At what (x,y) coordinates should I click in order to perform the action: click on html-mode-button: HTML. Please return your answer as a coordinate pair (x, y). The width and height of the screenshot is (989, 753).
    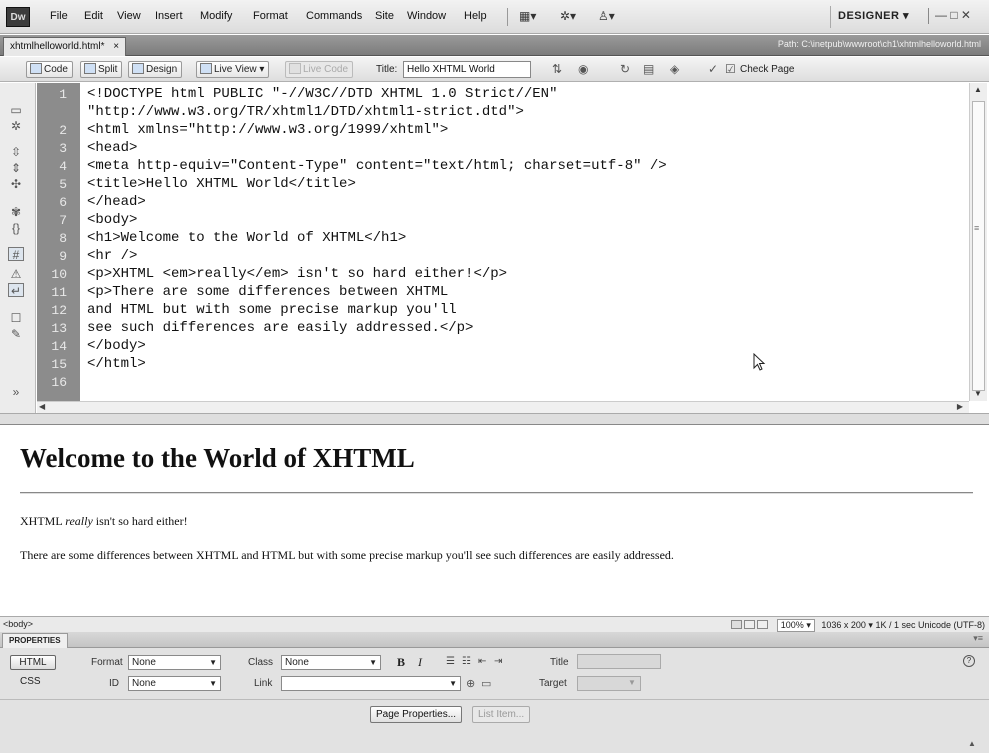
    Looking at the image, I should click on (33, 662).